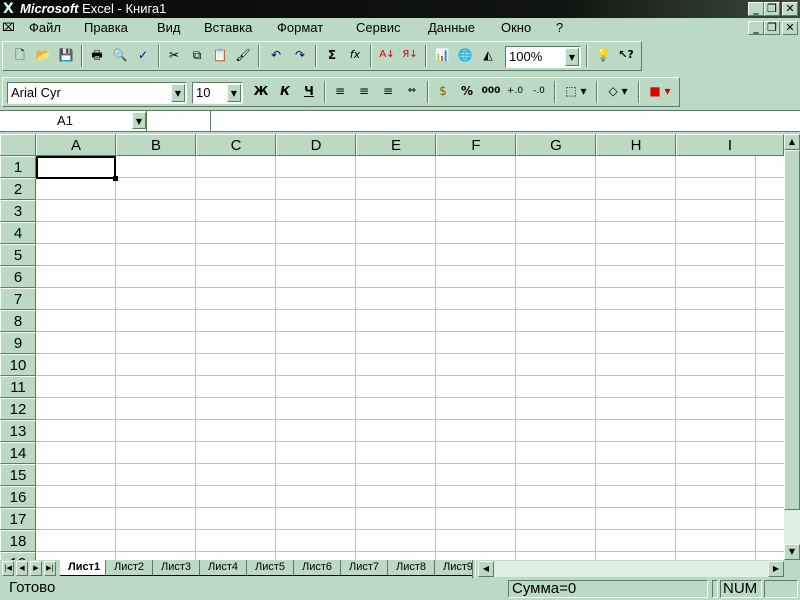 The width and height of the screenshot is (800, 600). What do you see at coordinates (120, 56) in the screenshot?
I see `print-preview-icon: 🔍` at bounding box center [120, 56].